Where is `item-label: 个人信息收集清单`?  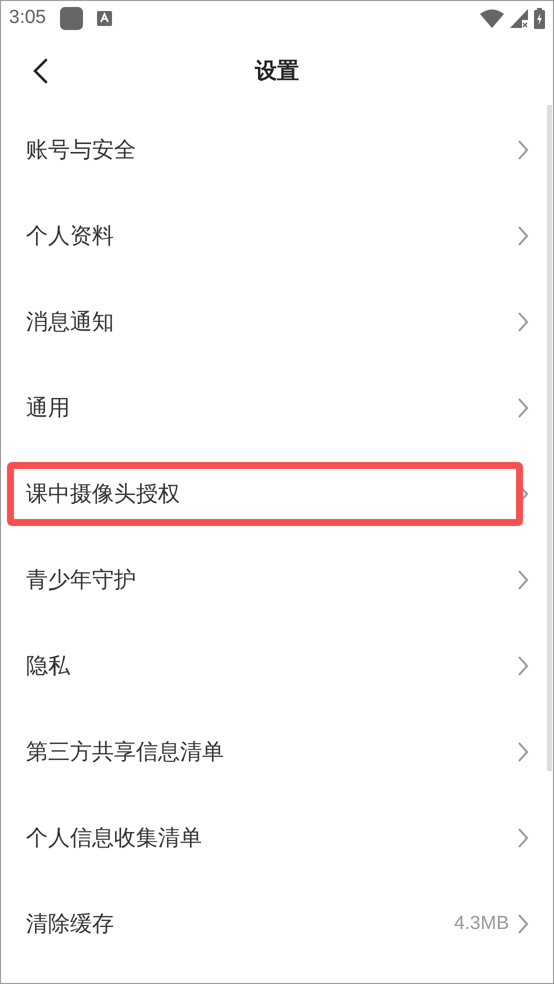 item-label: 个人信息收集清单 is located at coordinates (114, 839).